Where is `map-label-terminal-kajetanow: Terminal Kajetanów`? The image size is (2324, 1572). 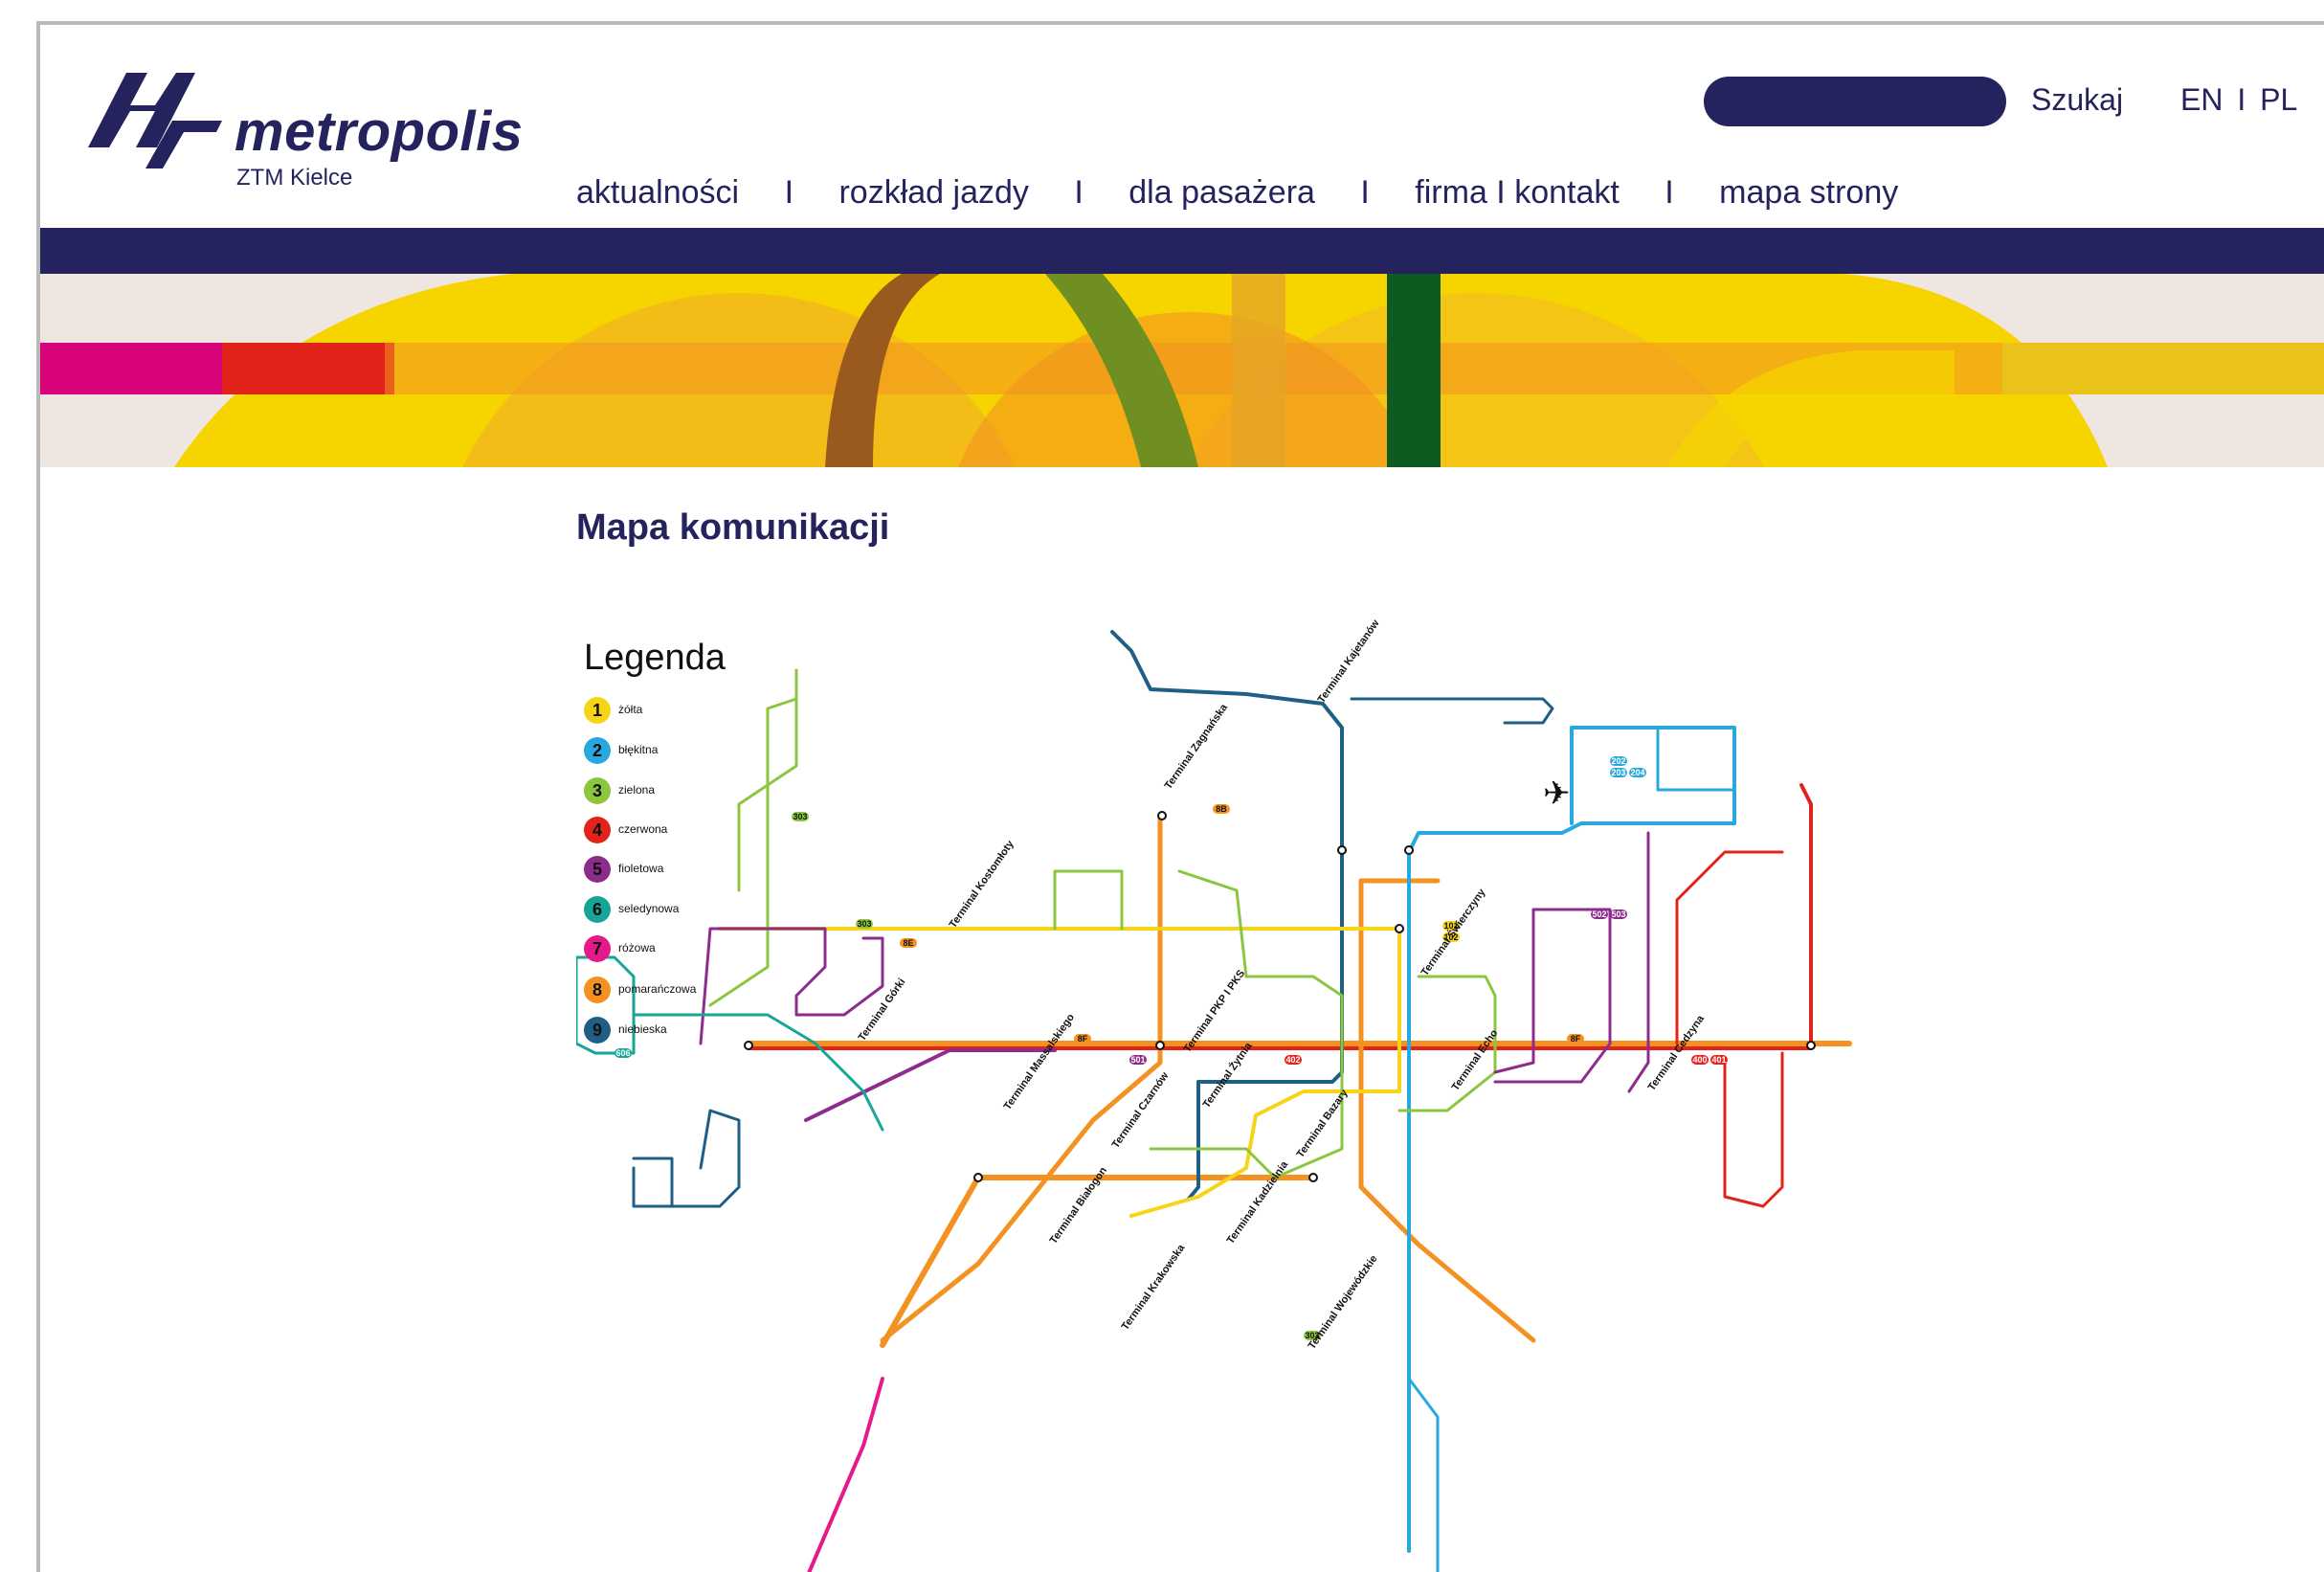
map-label-terminal-kajetanow: Terminal Kajetanów is located at coordinates (1349, 662).